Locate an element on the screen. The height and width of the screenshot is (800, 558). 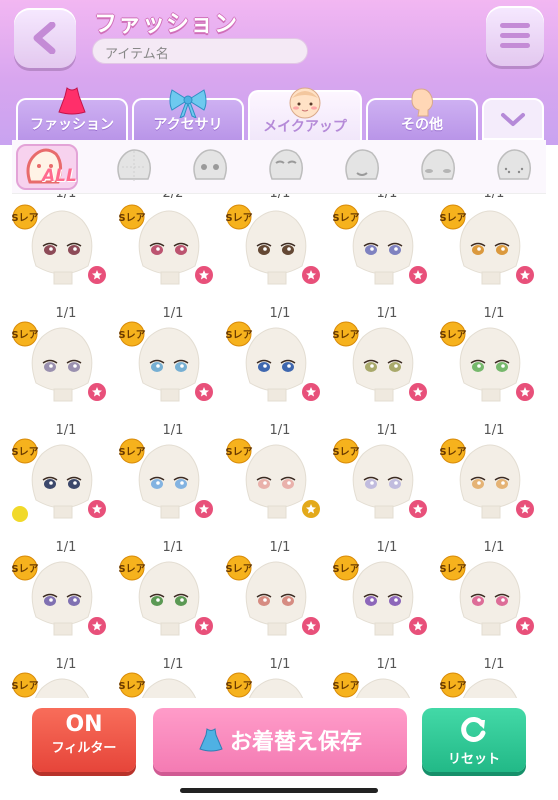
tab-makeup: メイクアップ is located at coordinates (305, 114).